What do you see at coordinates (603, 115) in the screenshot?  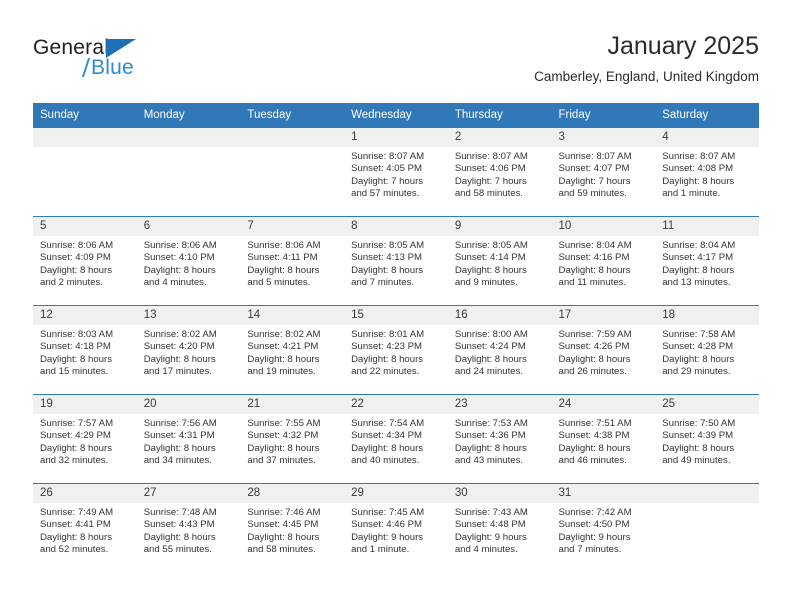 I see `weekday-header-friday: Friday` at bounding box center [603, 115].